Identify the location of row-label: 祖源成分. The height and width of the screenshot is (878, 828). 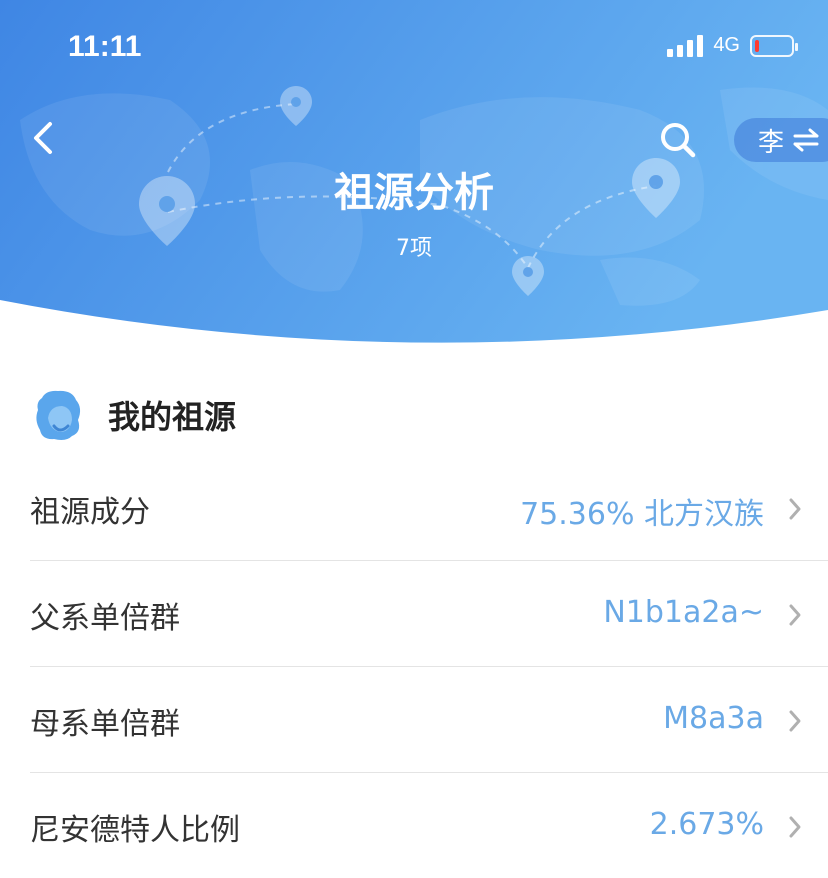
(90, 512).